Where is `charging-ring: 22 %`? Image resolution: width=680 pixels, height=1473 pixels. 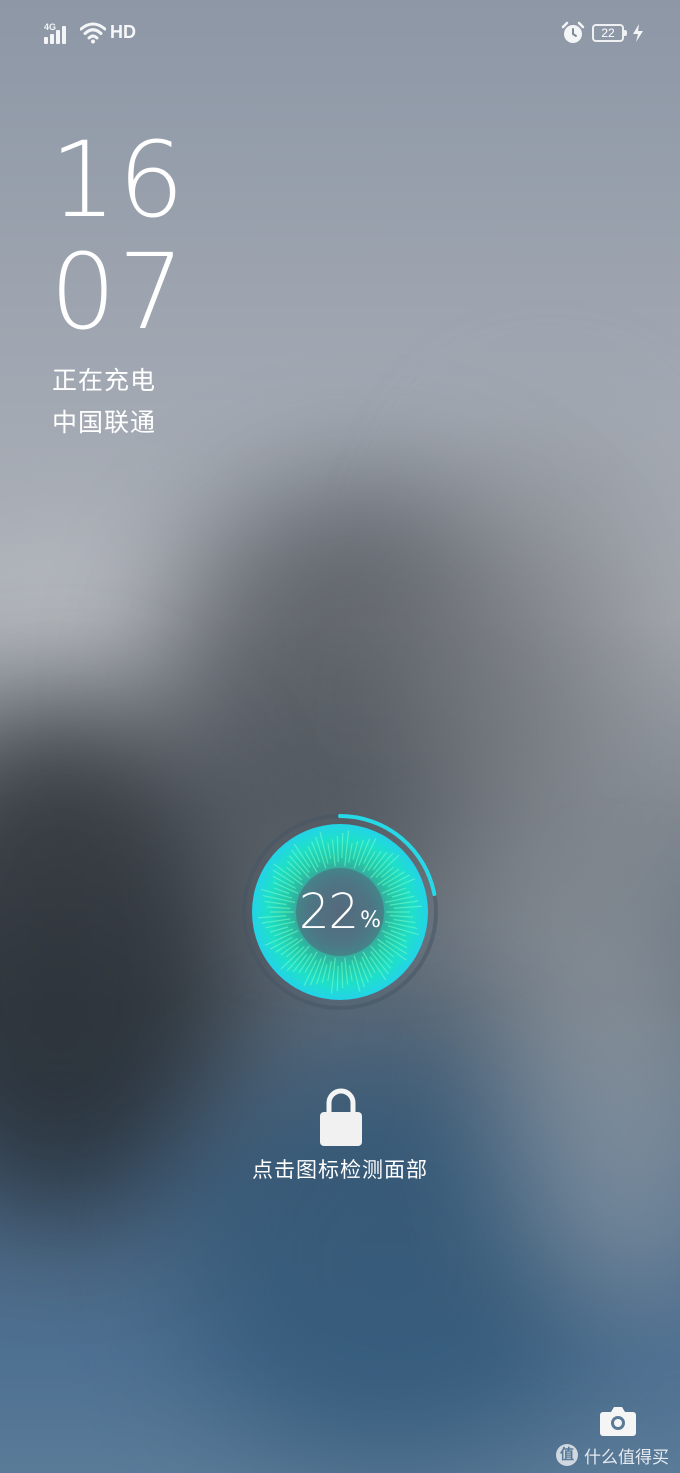 charging-ring: 22 % is located at coordinates (340, 912).